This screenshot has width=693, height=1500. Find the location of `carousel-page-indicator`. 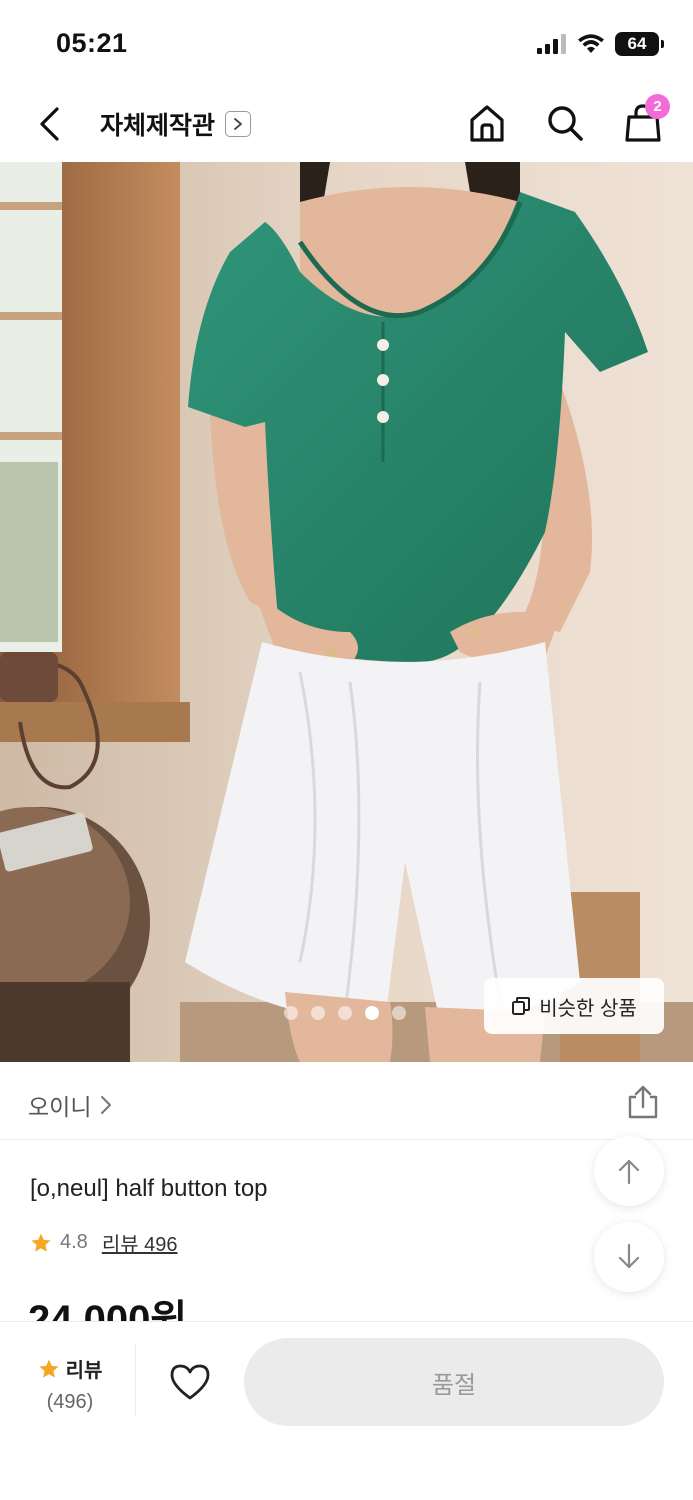

carousel-page-indicator is located at coordinates (345, 1013).